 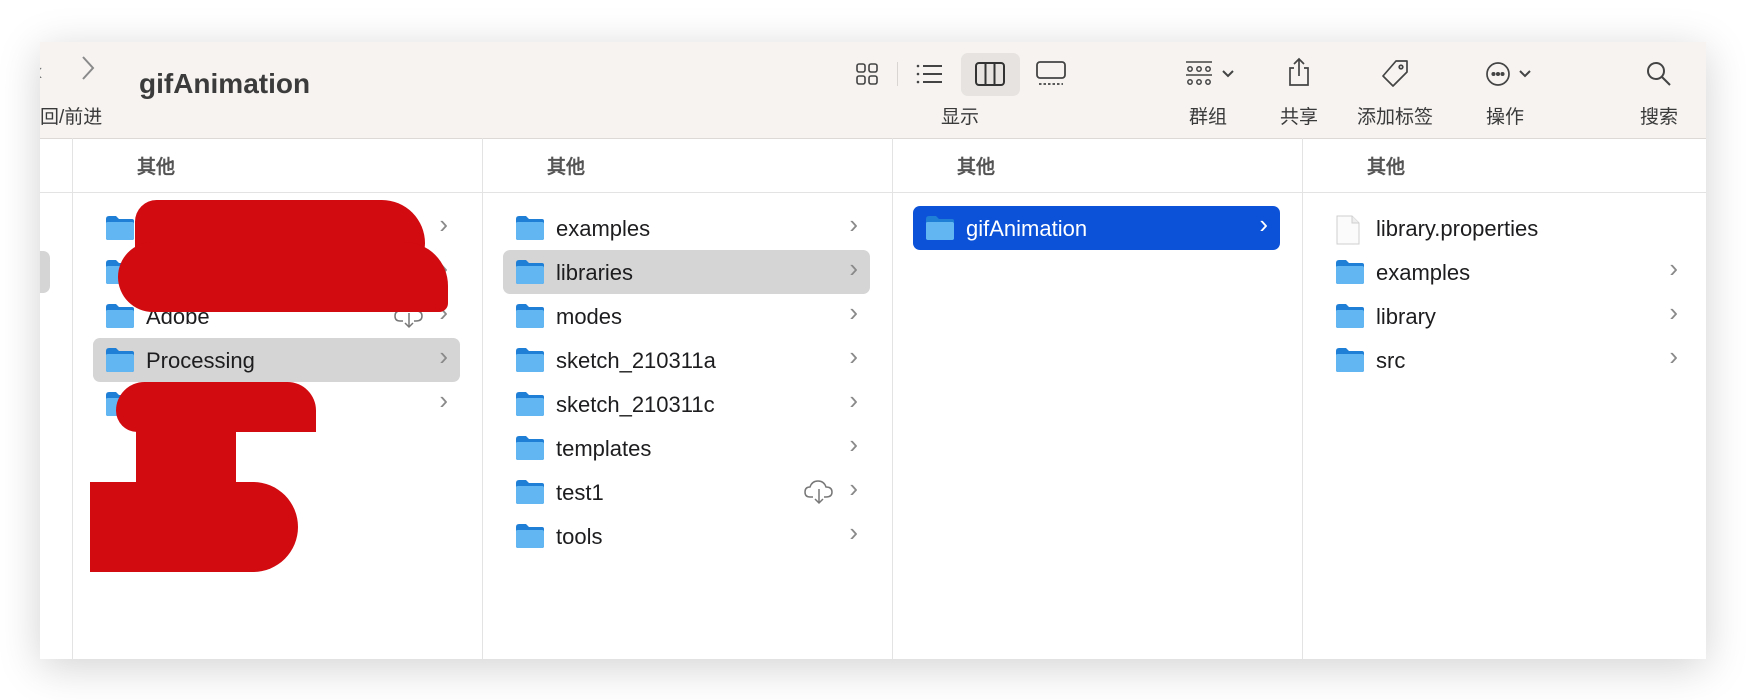 What do you see at coordinates (873, 90) in the screenshot?
I see `toolbar: ‹ 回/前进 gifAnimation 显示 群组 共享` at bounding box center [873, 90].